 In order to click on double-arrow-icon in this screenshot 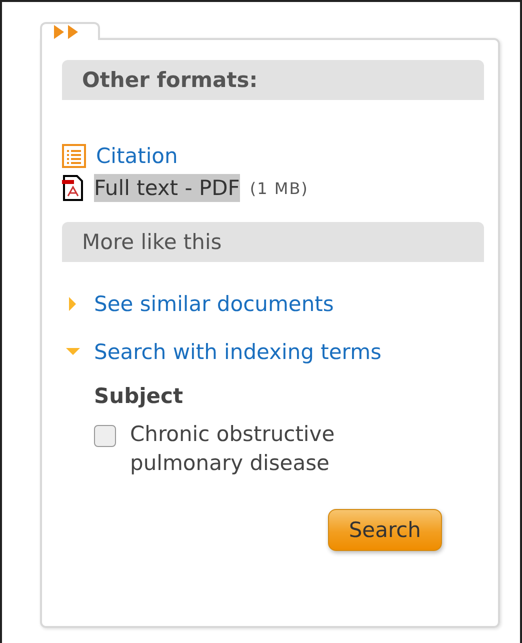, I will do `click(67, 32)`.